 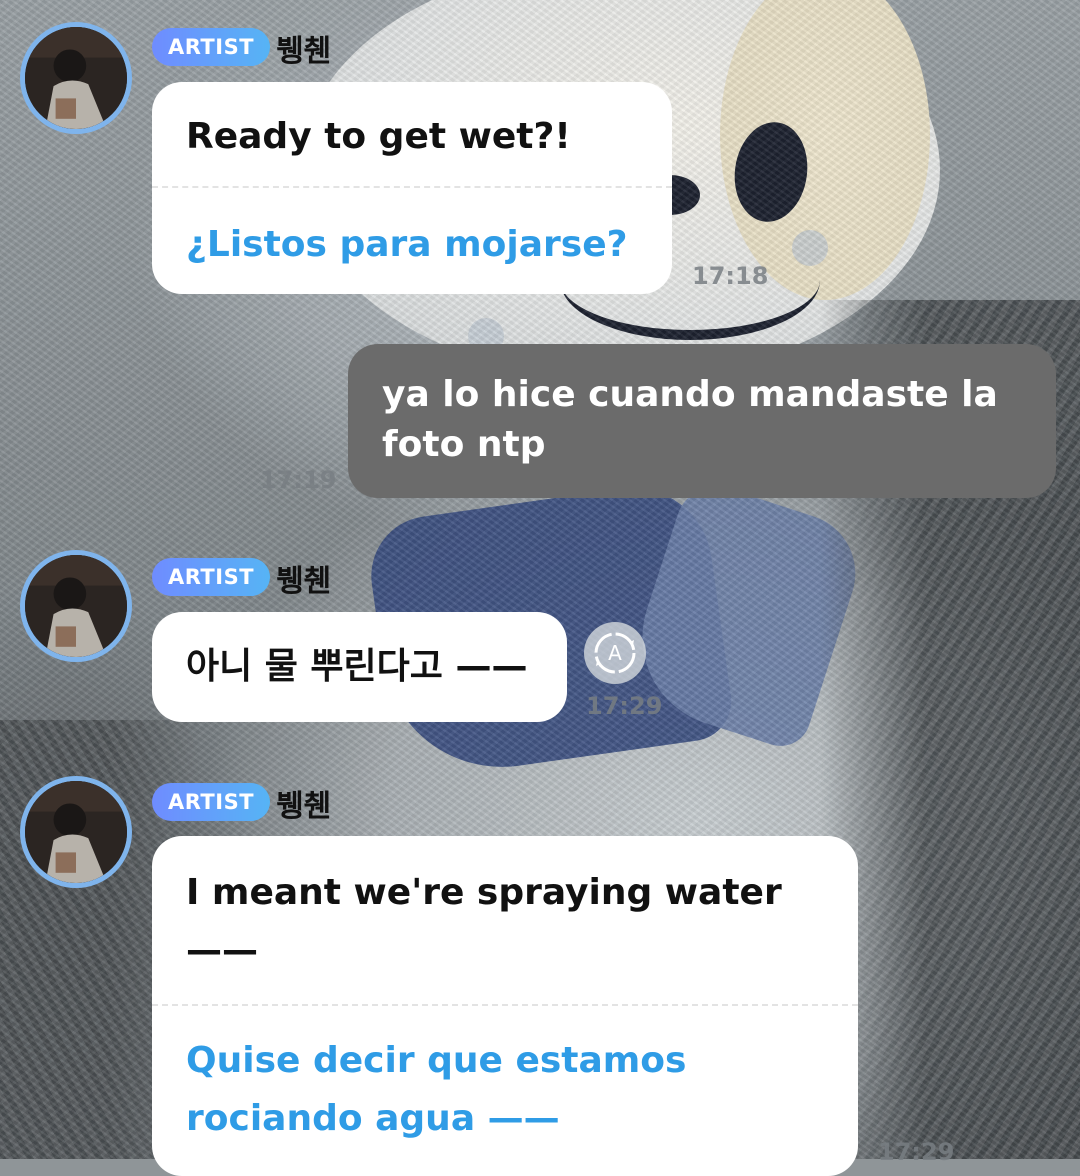 What do you see at coordinates (298, 480) in the screenshot?
I see `message-time: 17:19` at bounding box center [298, 480].